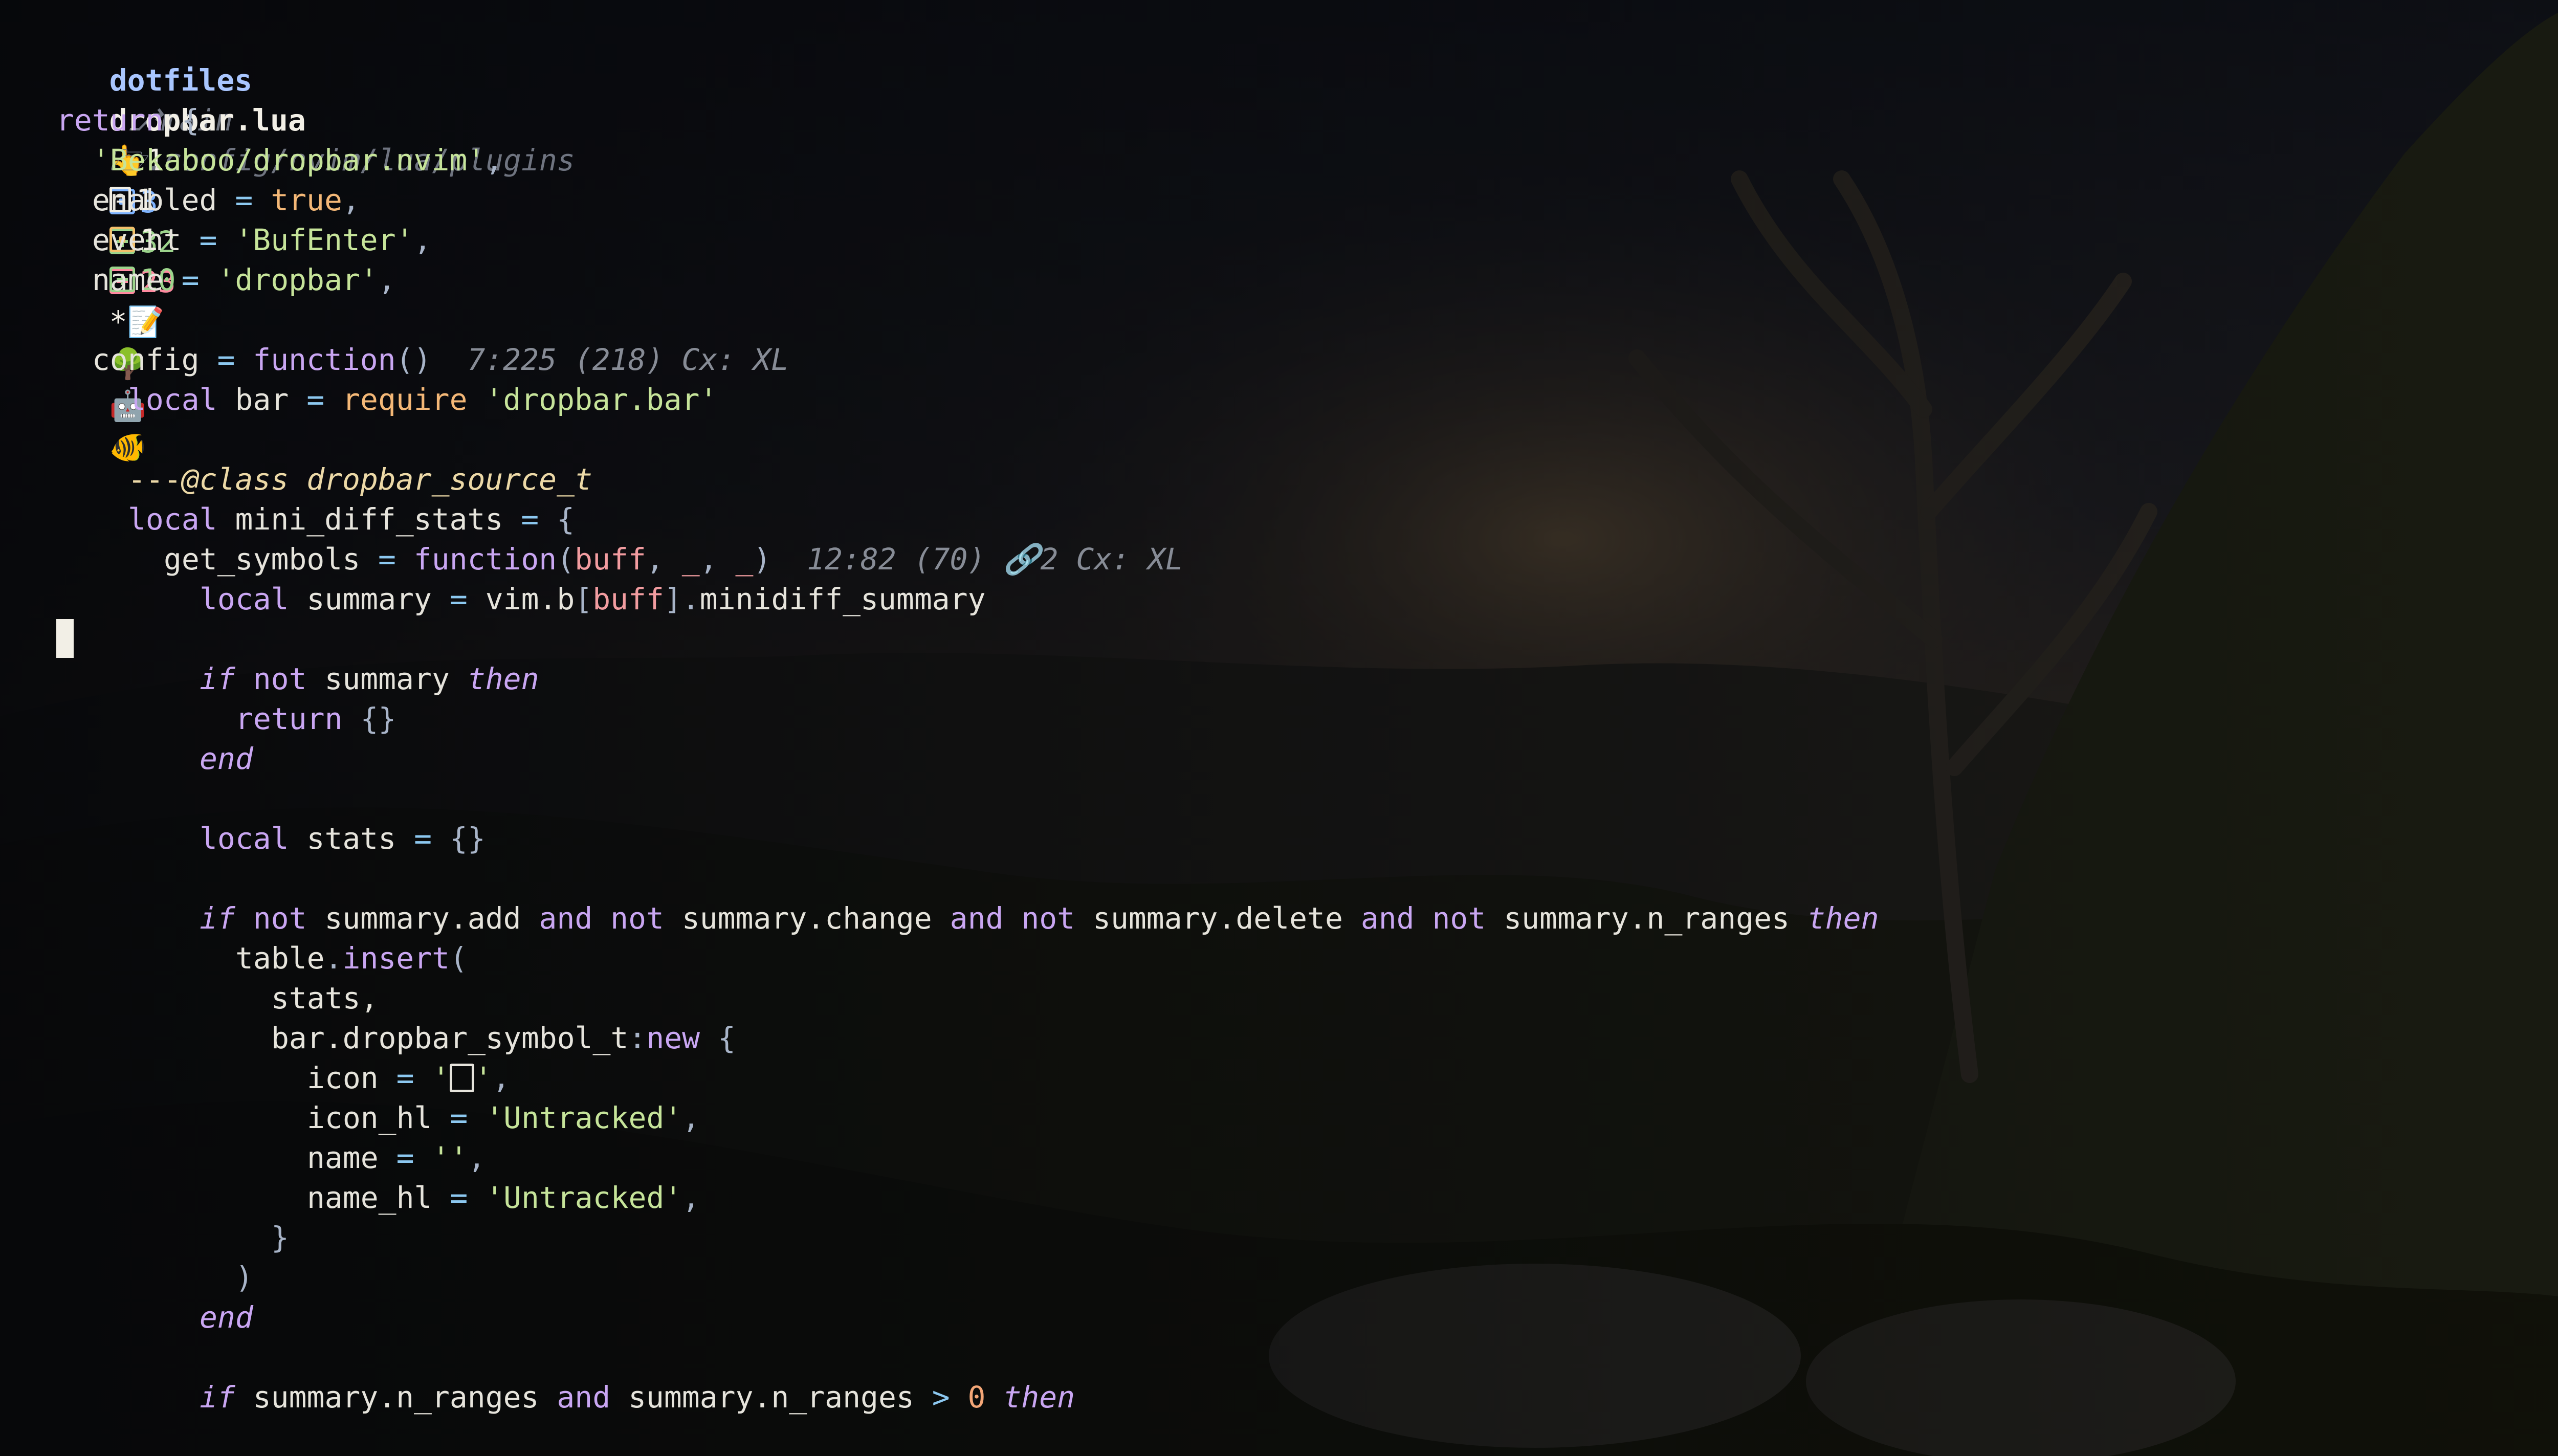 The width and height of the screenshot is (2558, 1456). I want to click on code-line: config = function() 7:225 (218) Cx: XL, so click(440, 359).